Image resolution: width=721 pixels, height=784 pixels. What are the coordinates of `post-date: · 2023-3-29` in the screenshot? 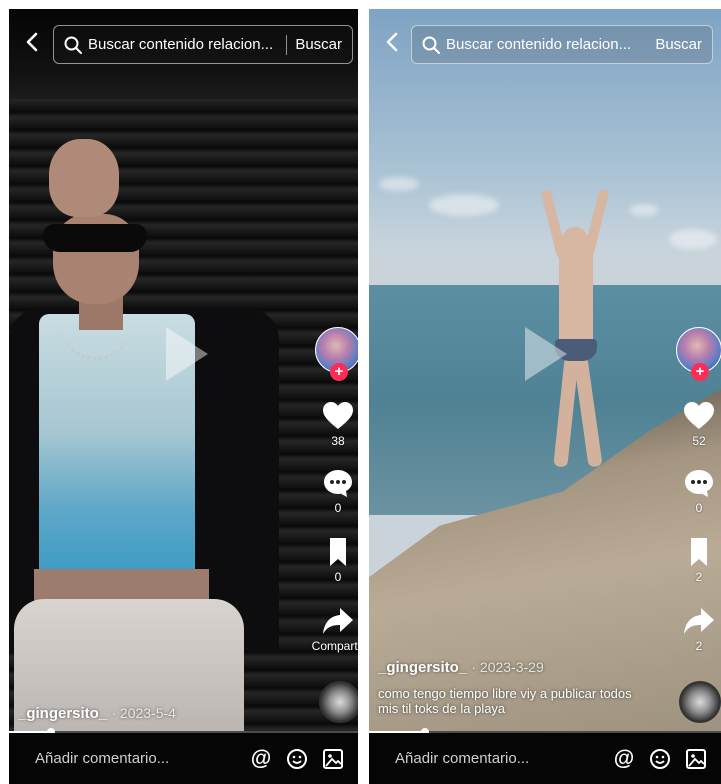 It's located at (507, 667).